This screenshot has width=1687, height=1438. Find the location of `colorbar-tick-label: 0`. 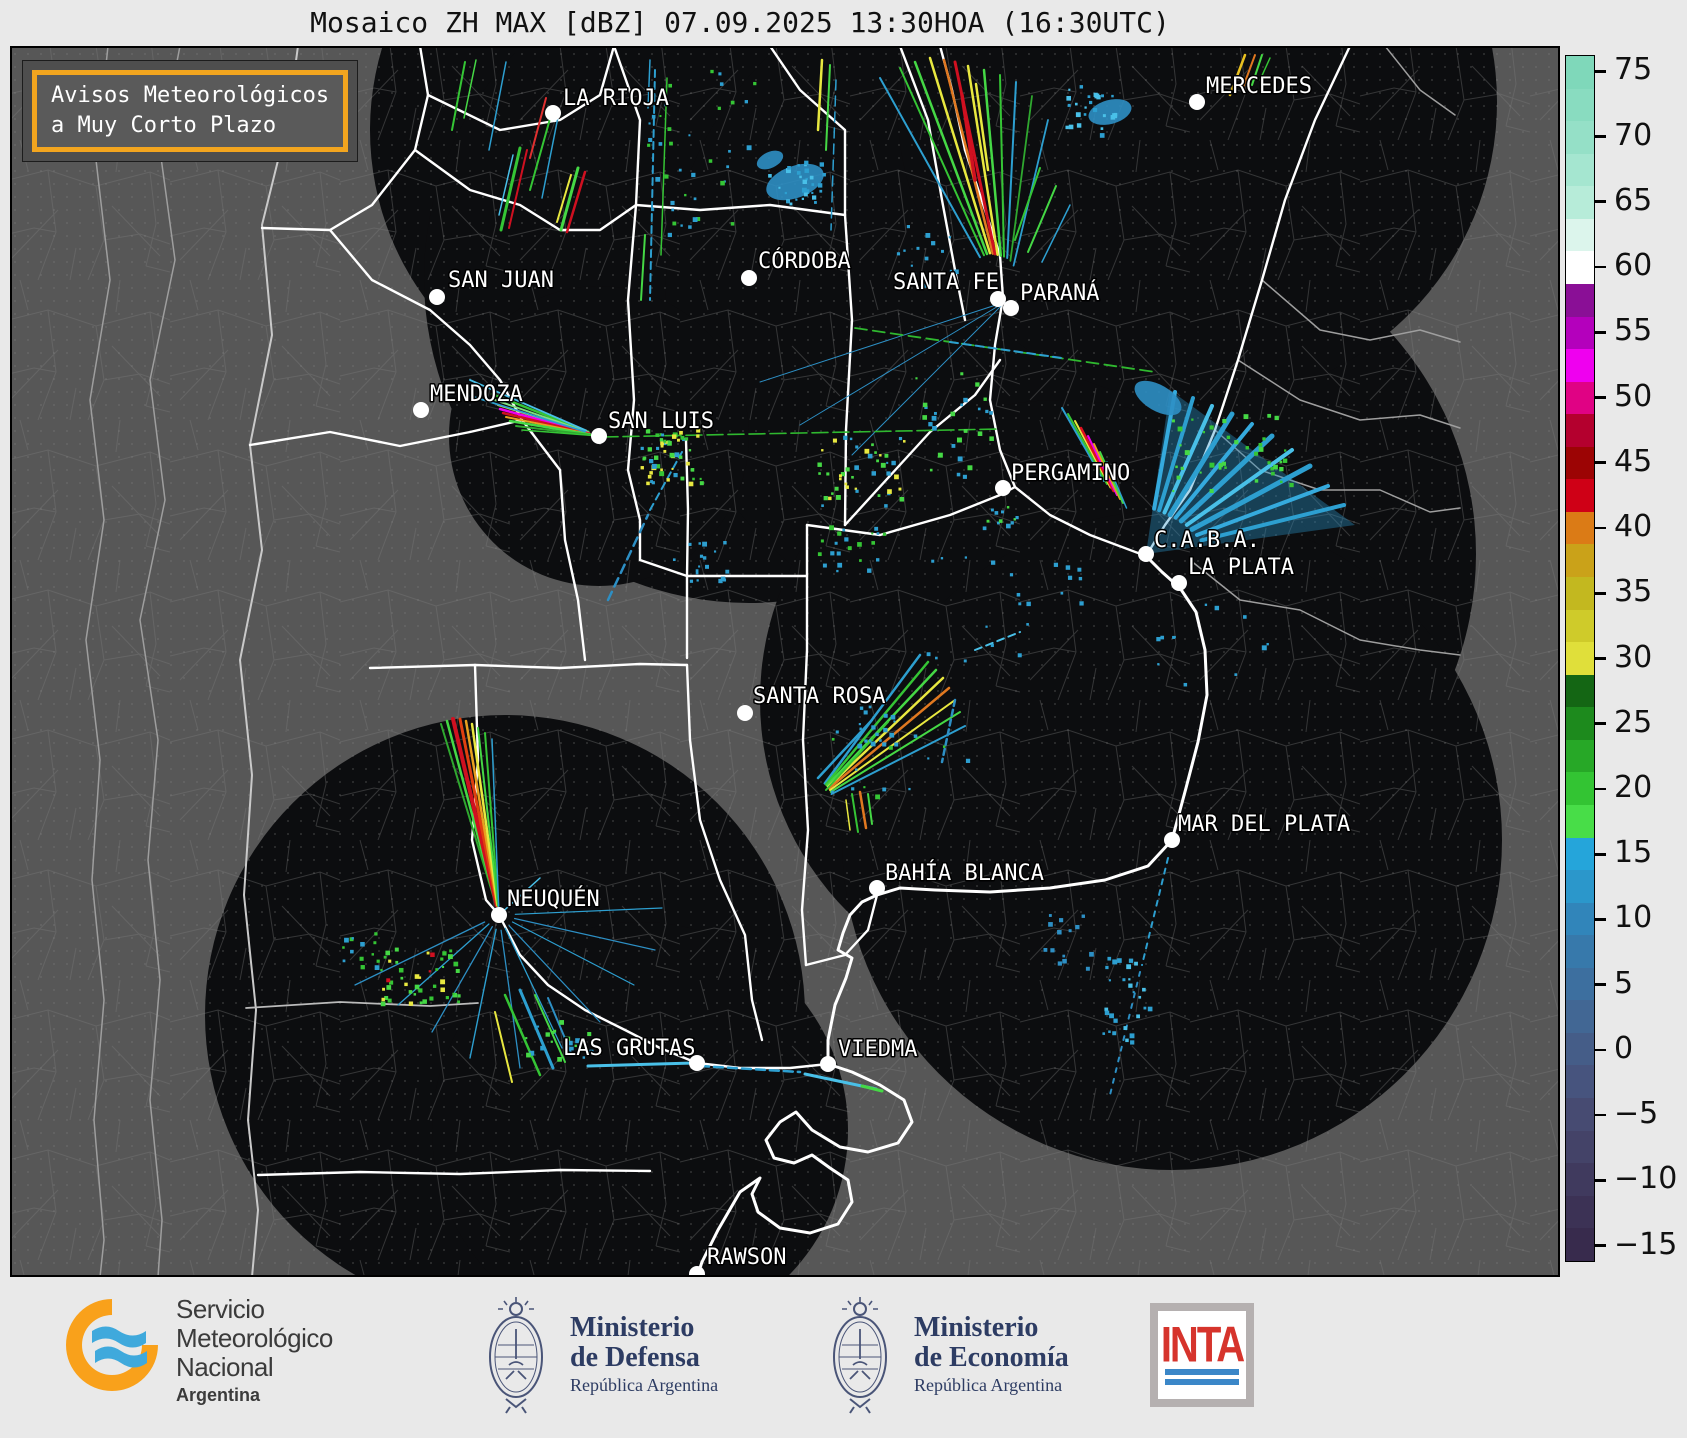

colorbar-tick-label: 0 is located at coordinates (1624, 1048).